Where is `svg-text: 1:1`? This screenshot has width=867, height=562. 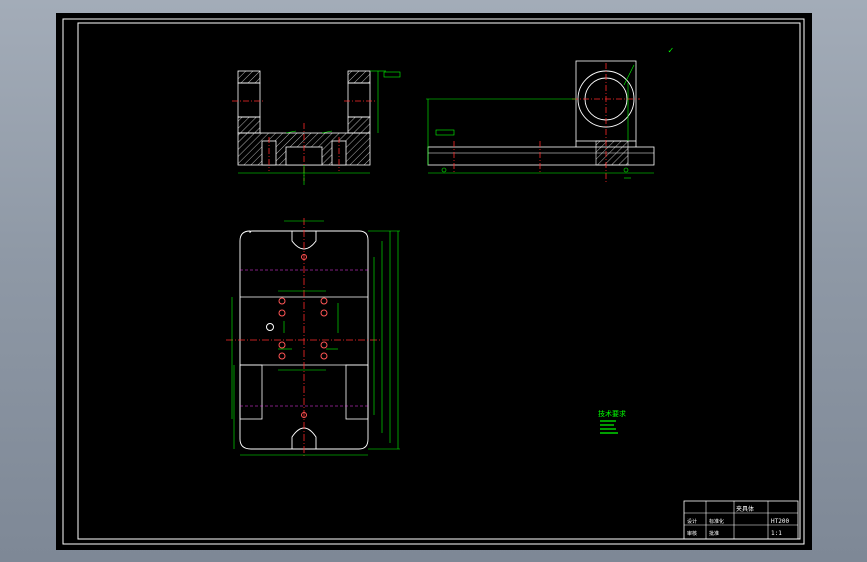
svg-text: 1:1 is located at coordinates (776, 533).